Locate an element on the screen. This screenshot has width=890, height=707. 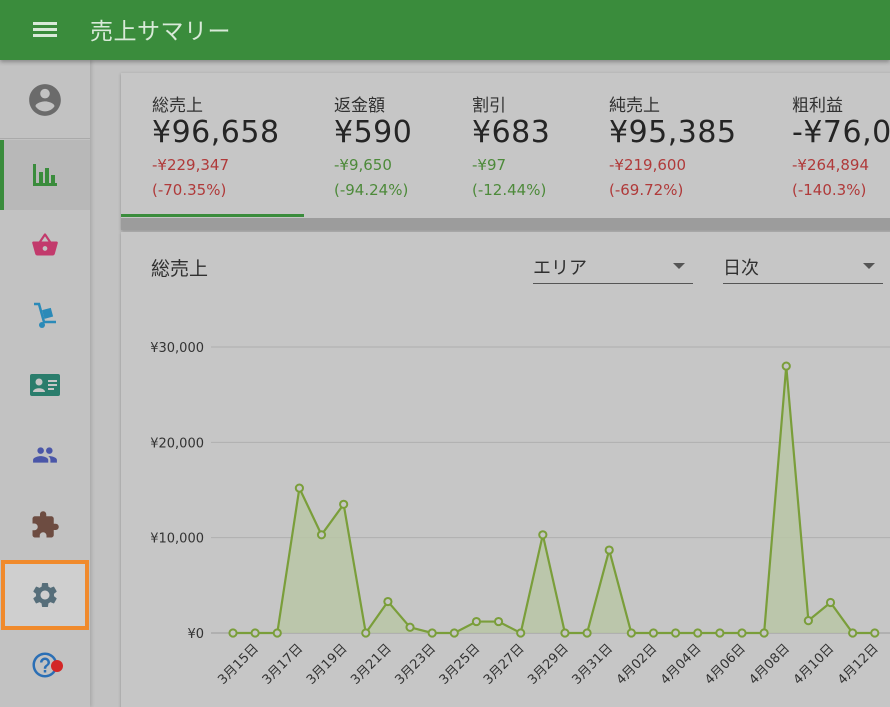
x-tick-label: 3月23日 is located at coordinates (415, 664).